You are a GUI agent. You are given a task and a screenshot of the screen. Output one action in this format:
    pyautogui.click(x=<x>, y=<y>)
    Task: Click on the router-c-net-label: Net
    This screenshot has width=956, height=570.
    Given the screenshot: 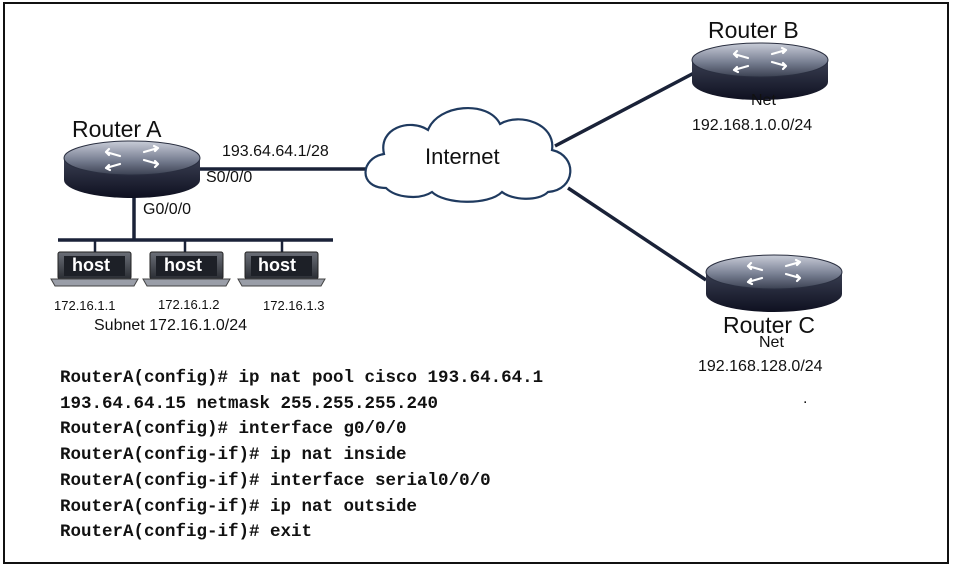 What is the action you would take?
    pyautogui.click(x=771, y=342)
    